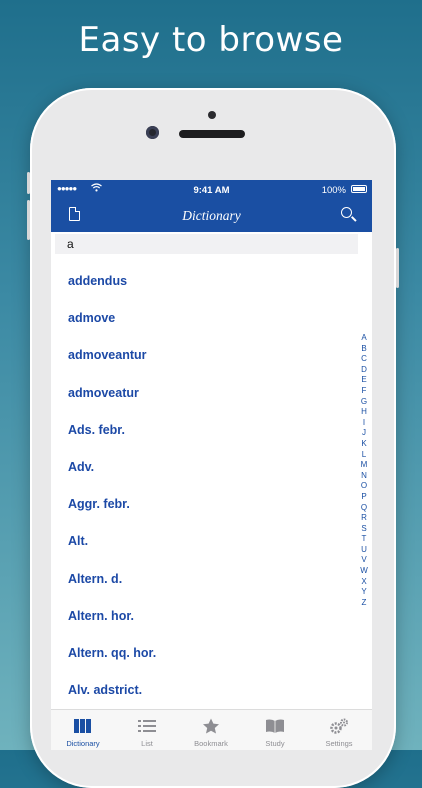 This screenshot has height=788, width=422. What do you see at coordinates (201, 538) in the screenshot?
I see `list-item: Alt.` at bounding box center [201, 538].